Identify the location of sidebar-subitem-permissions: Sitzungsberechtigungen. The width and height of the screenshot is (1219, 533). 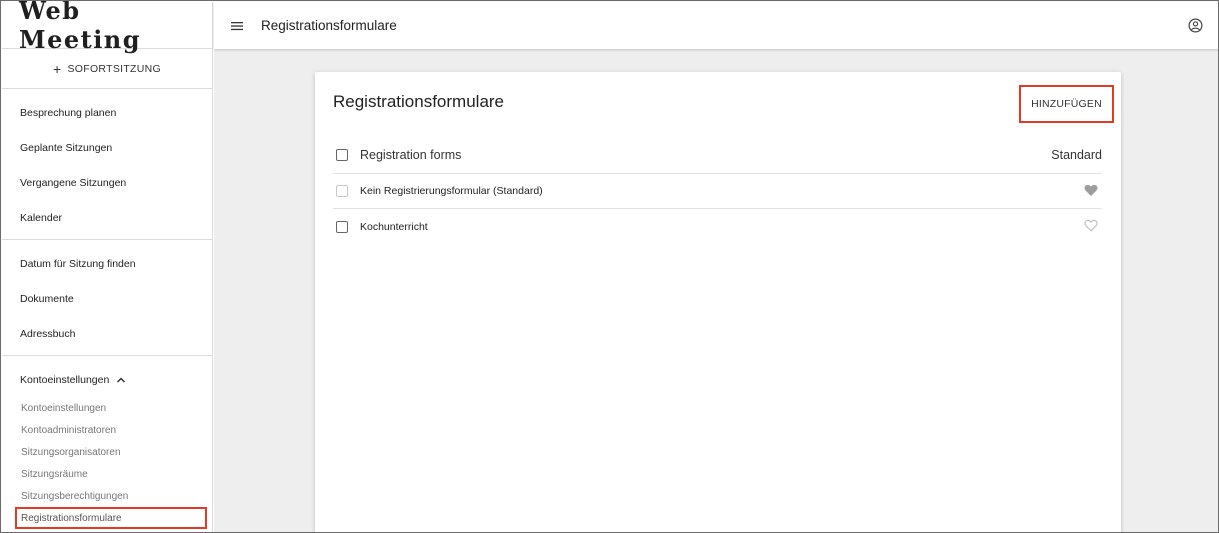
(107, 496).